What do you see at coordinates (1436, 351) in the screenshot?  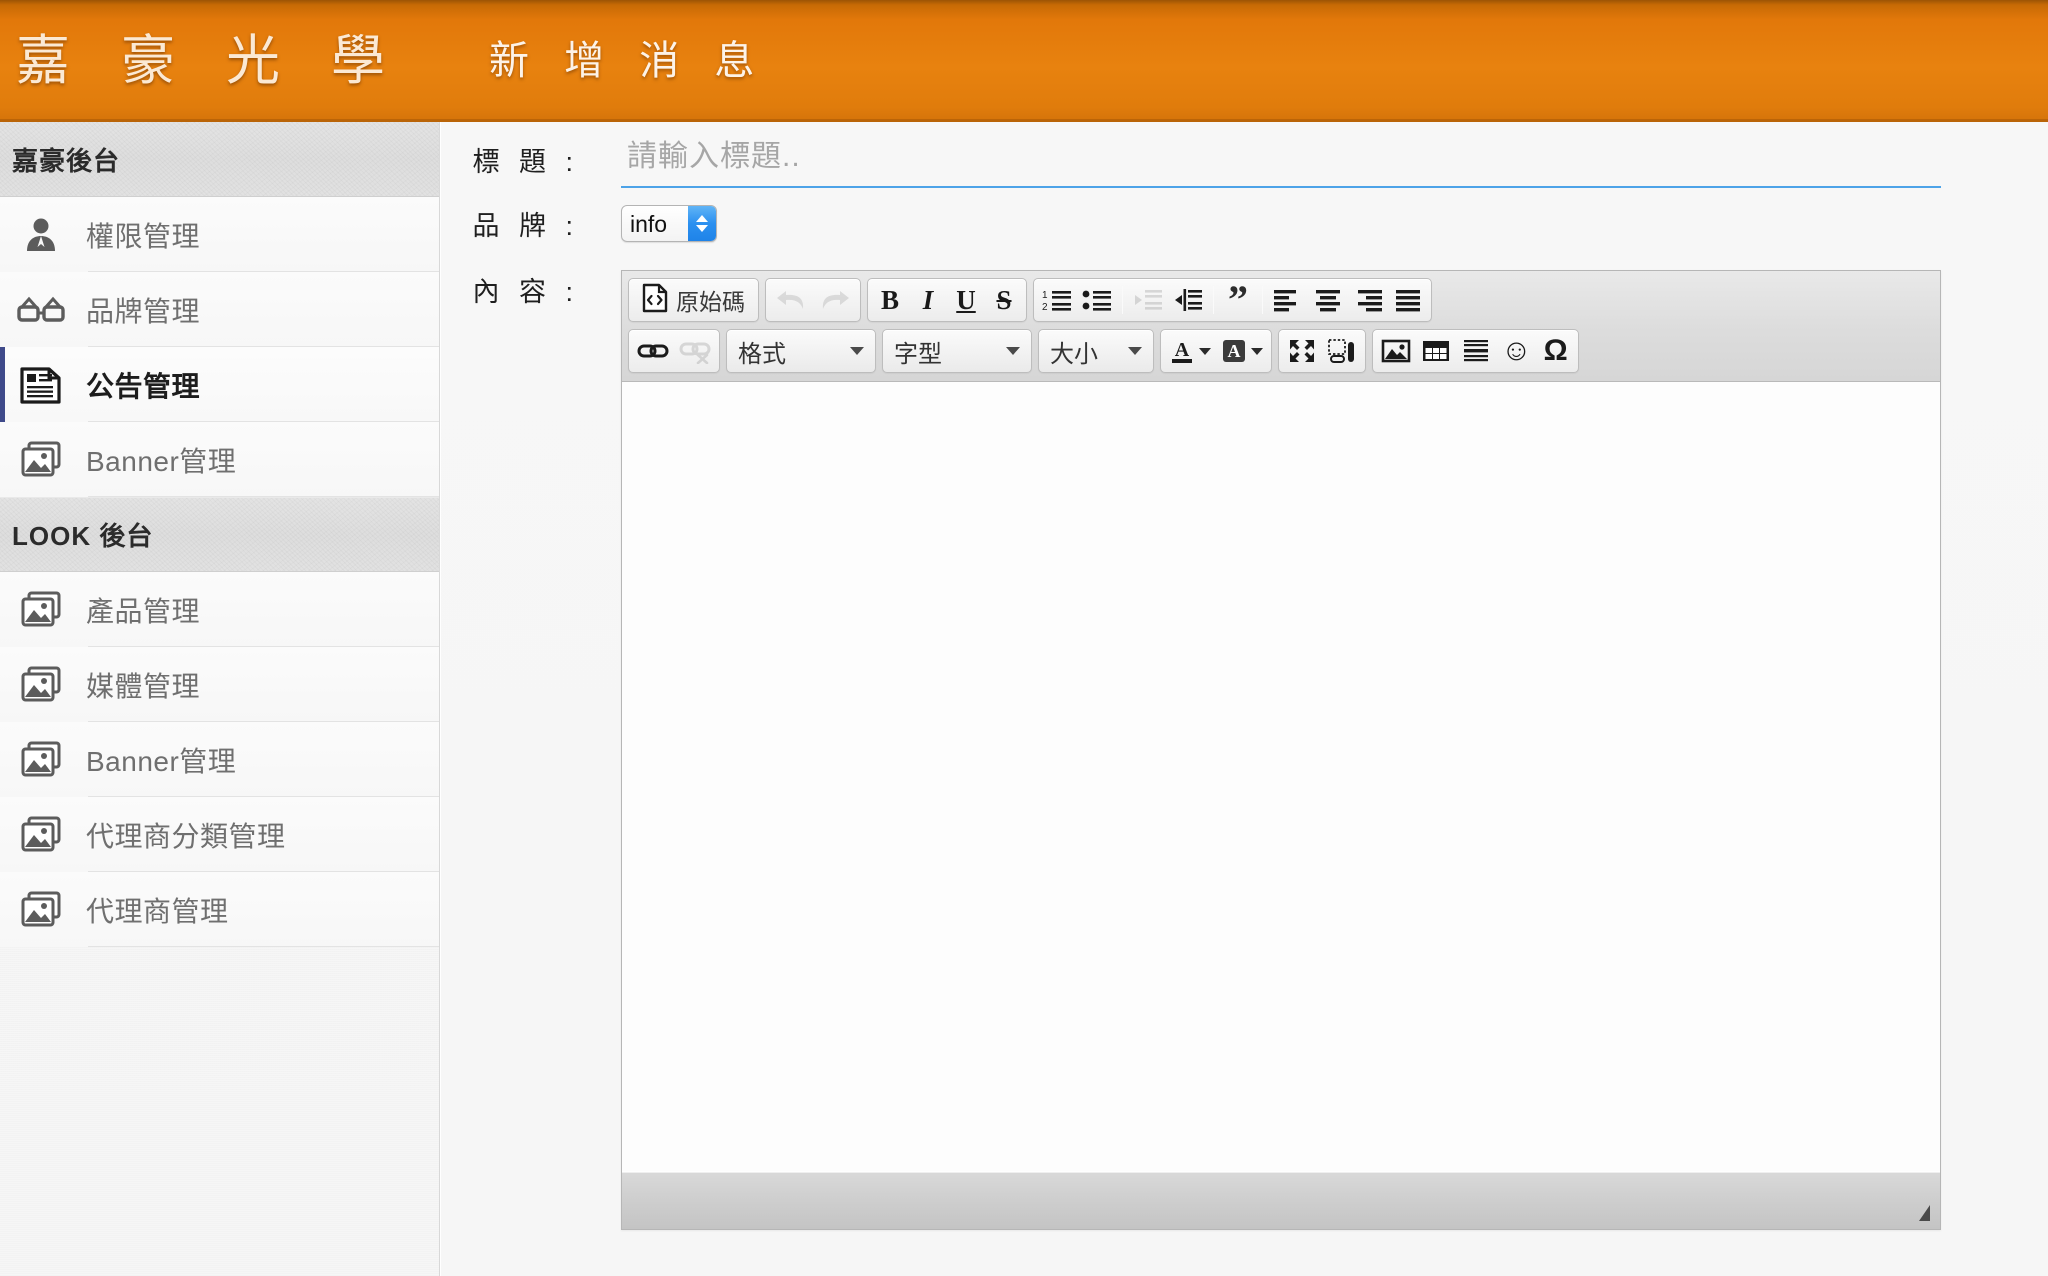 I see `table-icon` at bounding box center [1436, 351].